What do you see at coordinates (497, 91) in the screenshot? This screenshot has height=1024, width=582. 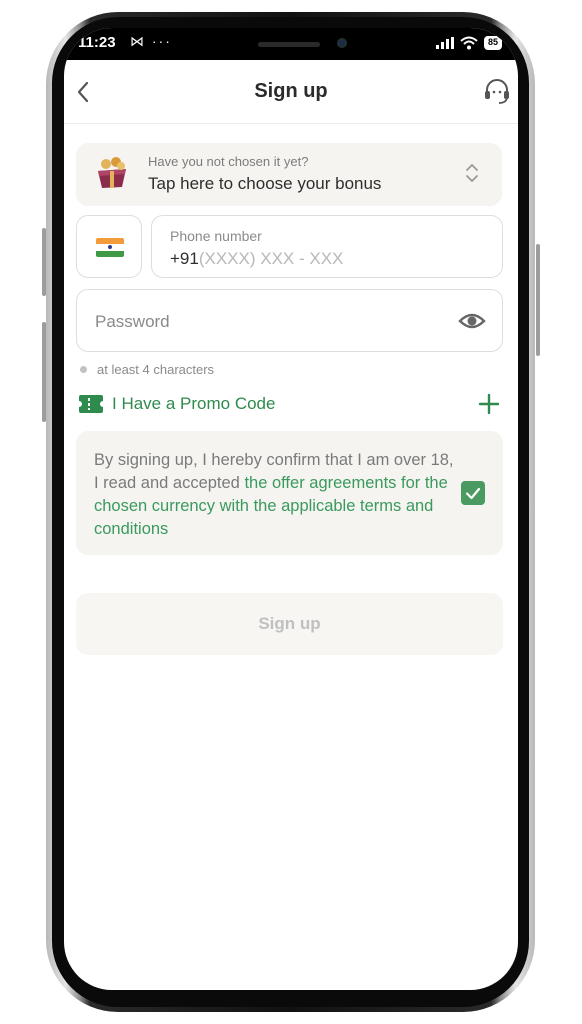 I see `support-headset-icon` at bounding box center [497, 91].